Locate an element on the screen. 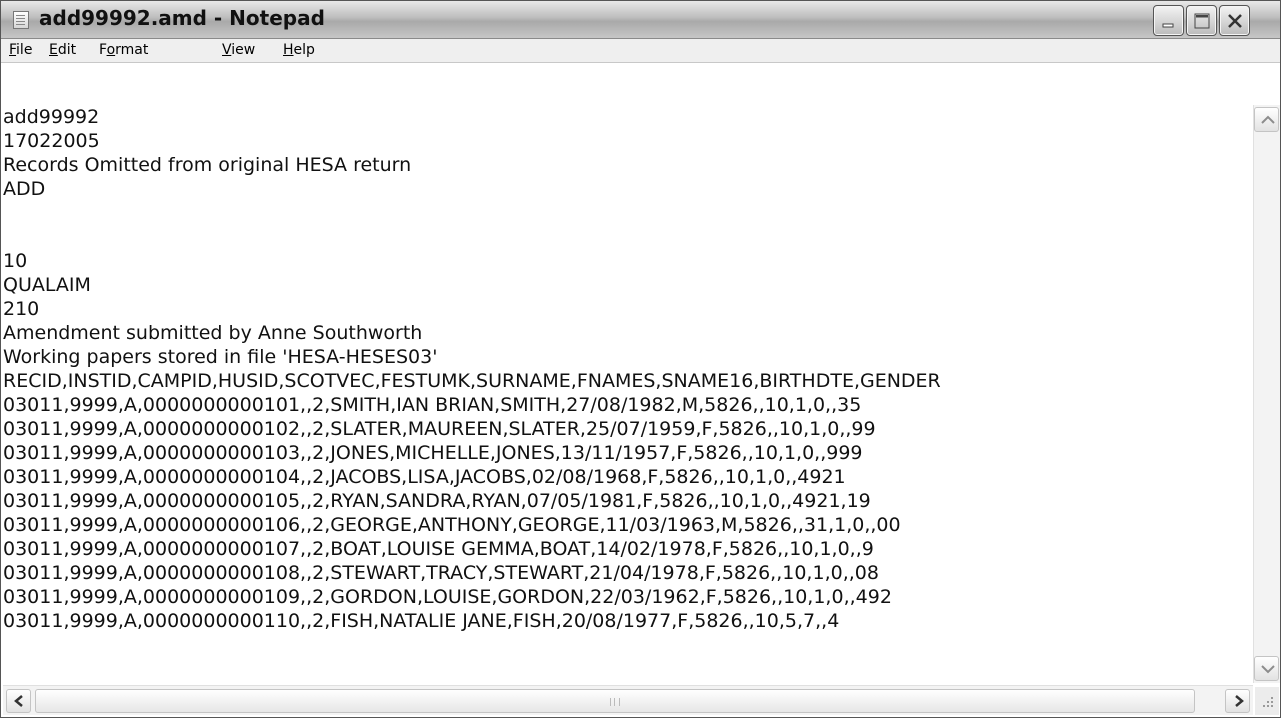 The image size is (1281, 718). scroll-up-button is located at coordinates (1266, 119).